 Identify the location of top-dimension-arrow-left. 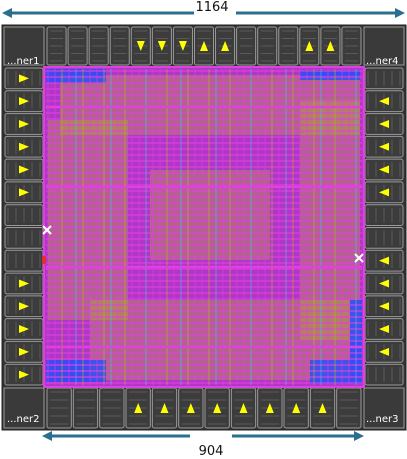
(7, 13).